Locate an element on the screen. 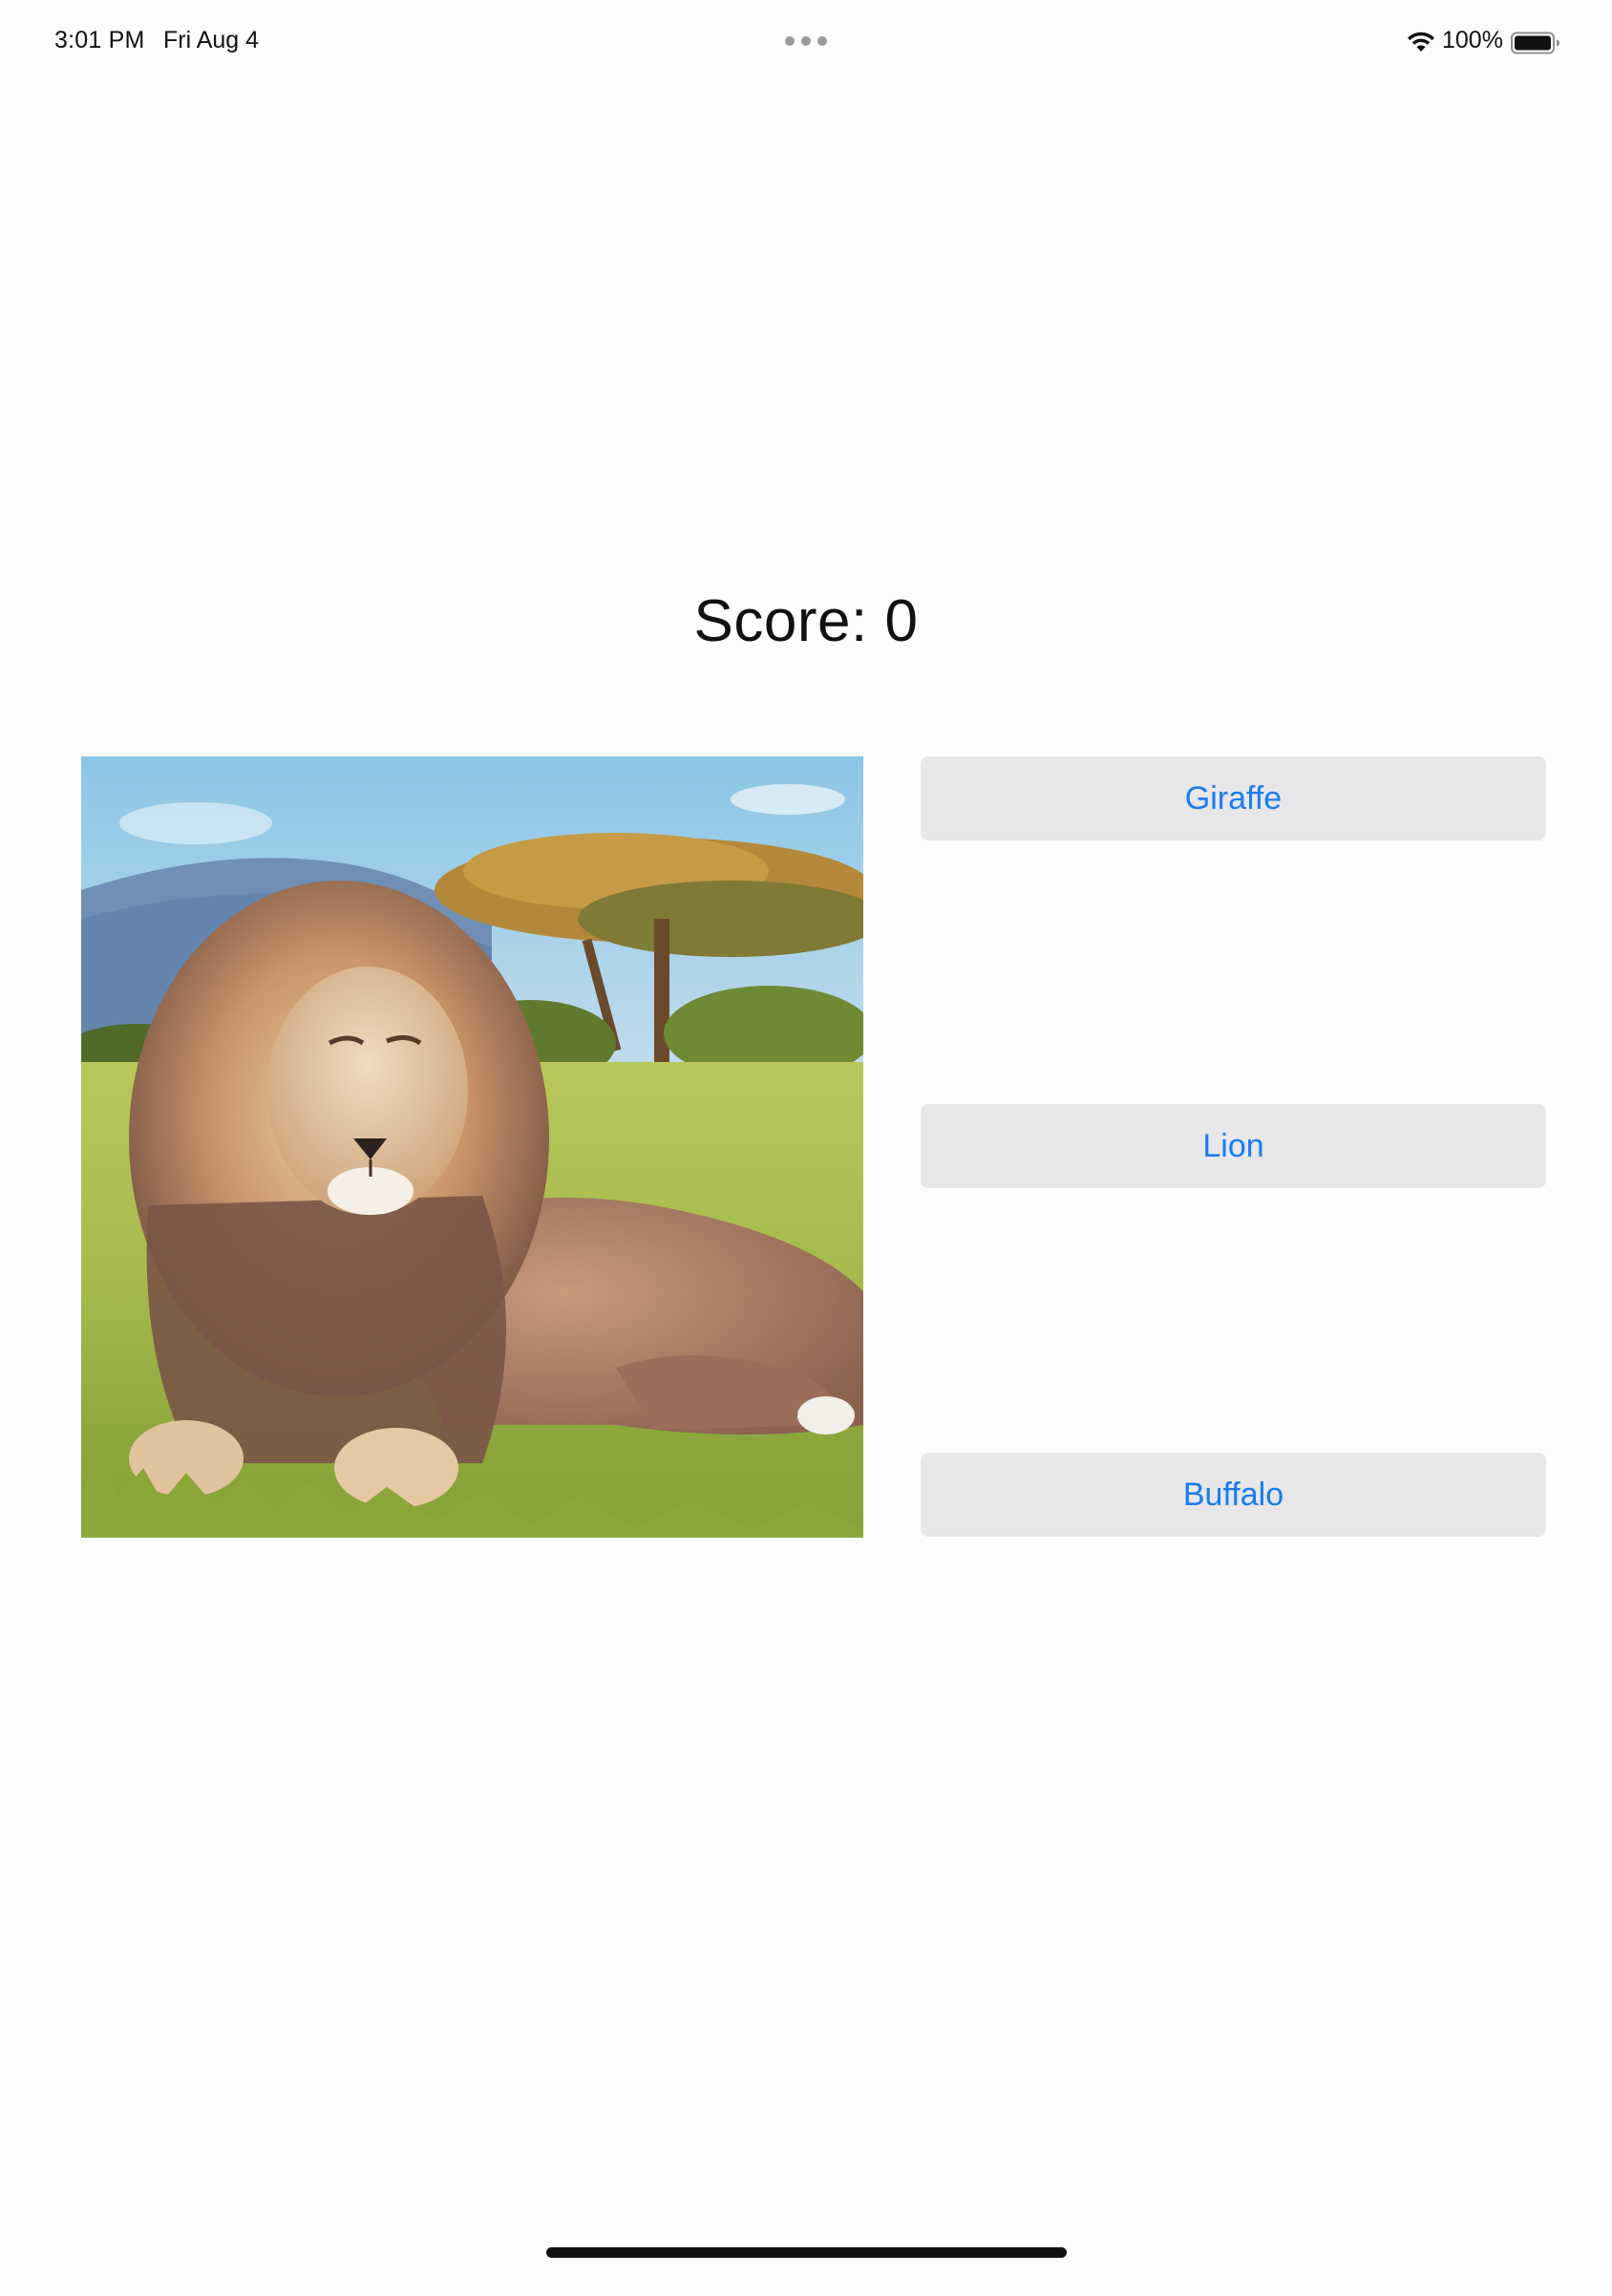 This screenshot has width=1612, height=2296. multitask-dots-icon is located at coordinates (806, 42).